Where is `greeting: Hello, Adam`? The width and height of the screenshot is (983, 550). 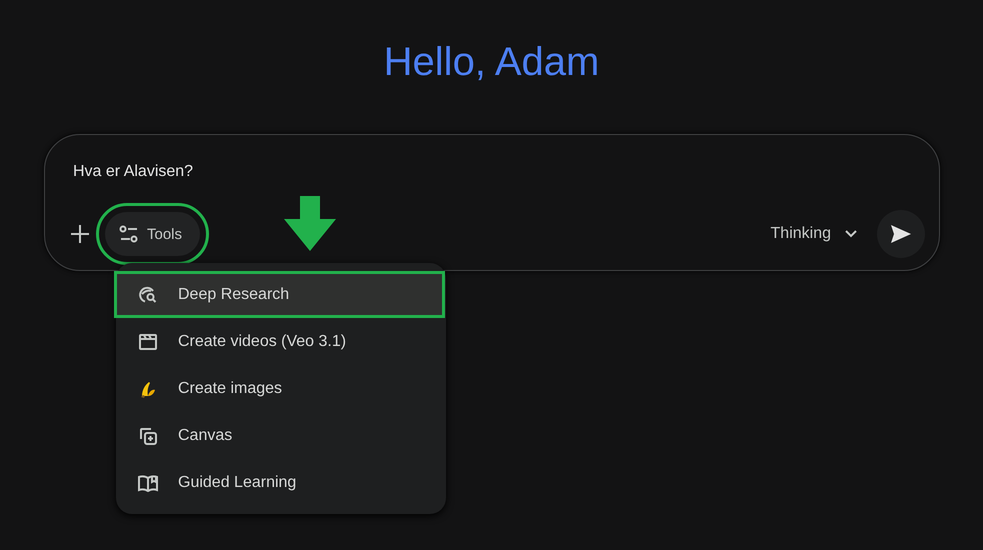 greeting: Hello, Adam is located at coordinates (492, 62).